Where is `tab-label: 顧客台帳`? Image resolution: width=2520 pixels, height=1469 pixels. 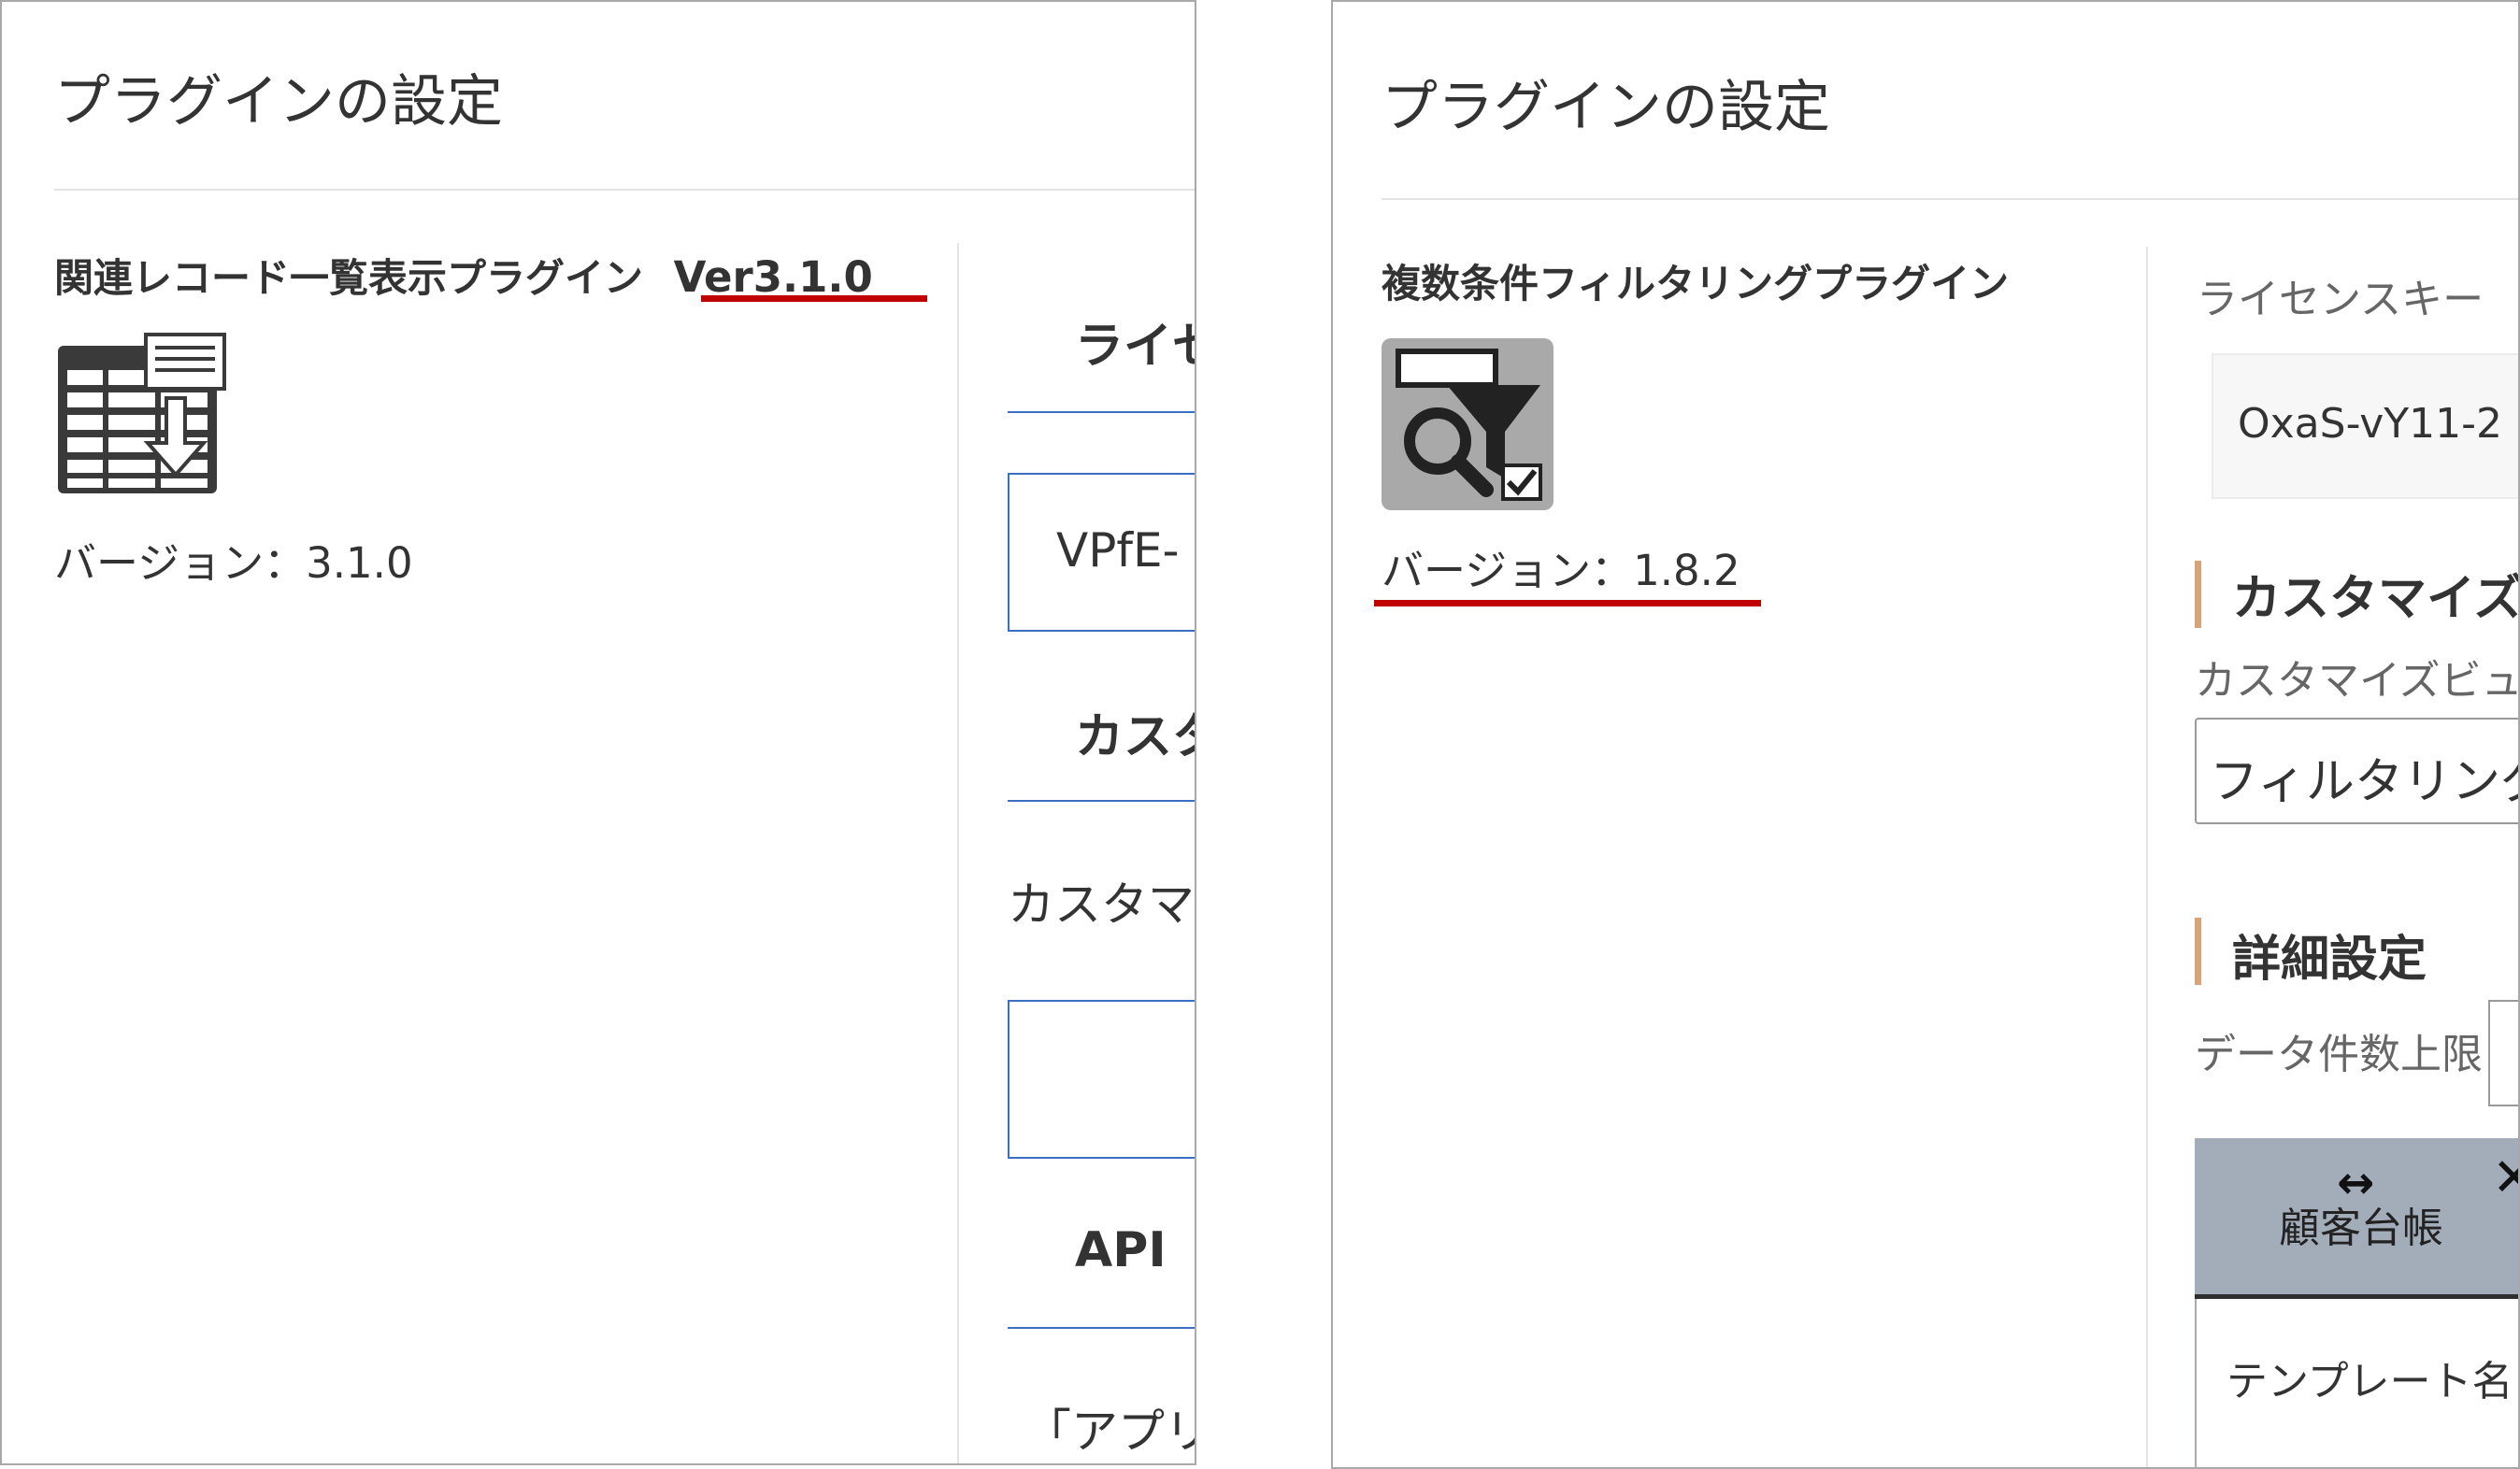 tab-label: 顧客台帳 is located at coordinates (2361, 1228).